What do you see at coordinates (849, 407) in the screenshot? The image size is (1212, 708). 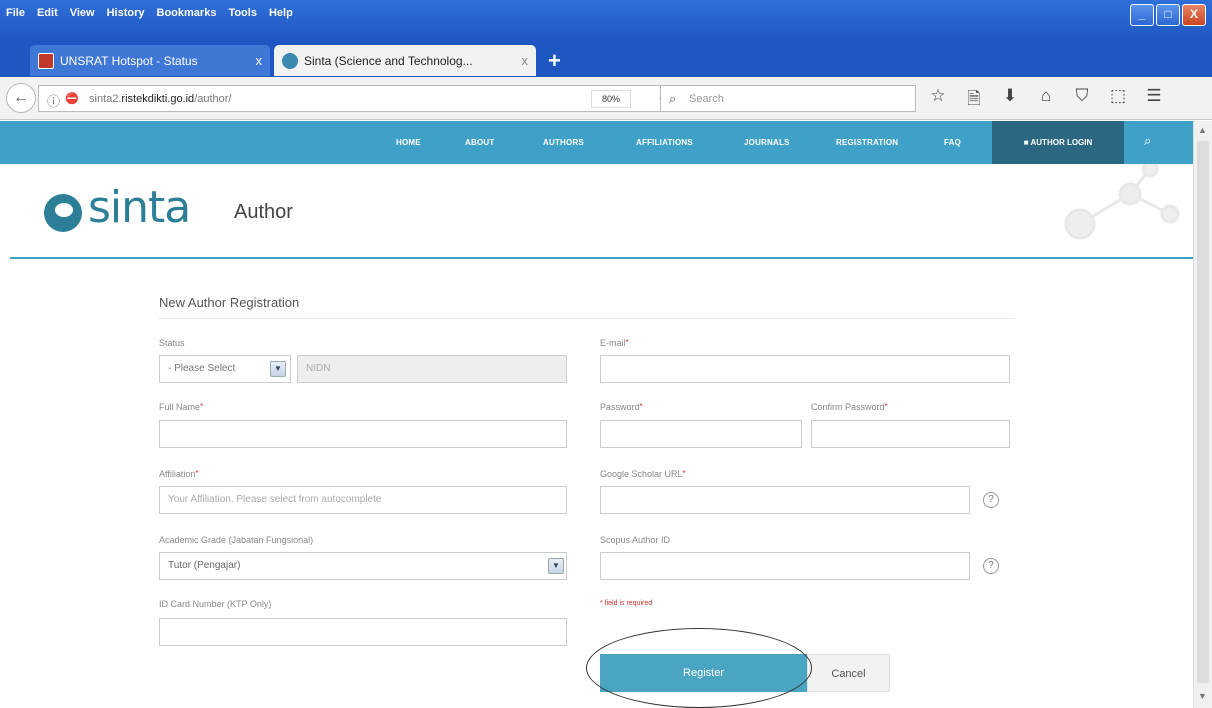 I see `confirm-password-label: Confirm Password*` at bounding box center [849, 407].